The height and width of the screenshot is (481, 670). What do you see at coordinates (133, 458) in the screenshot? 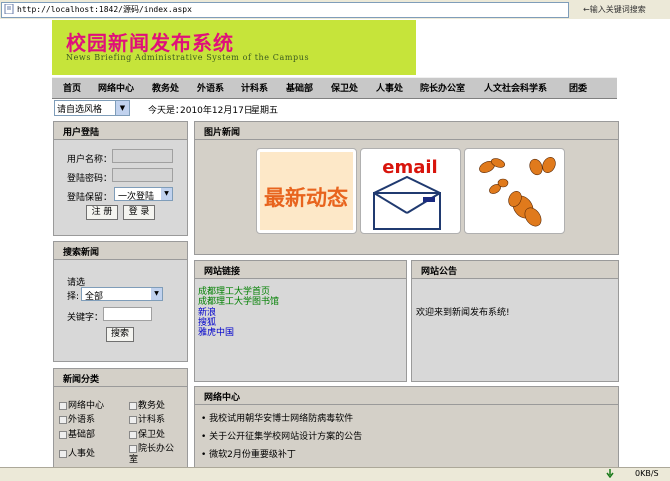
I see `category-item-label-cont: 室` at bounding box center [133, 458].